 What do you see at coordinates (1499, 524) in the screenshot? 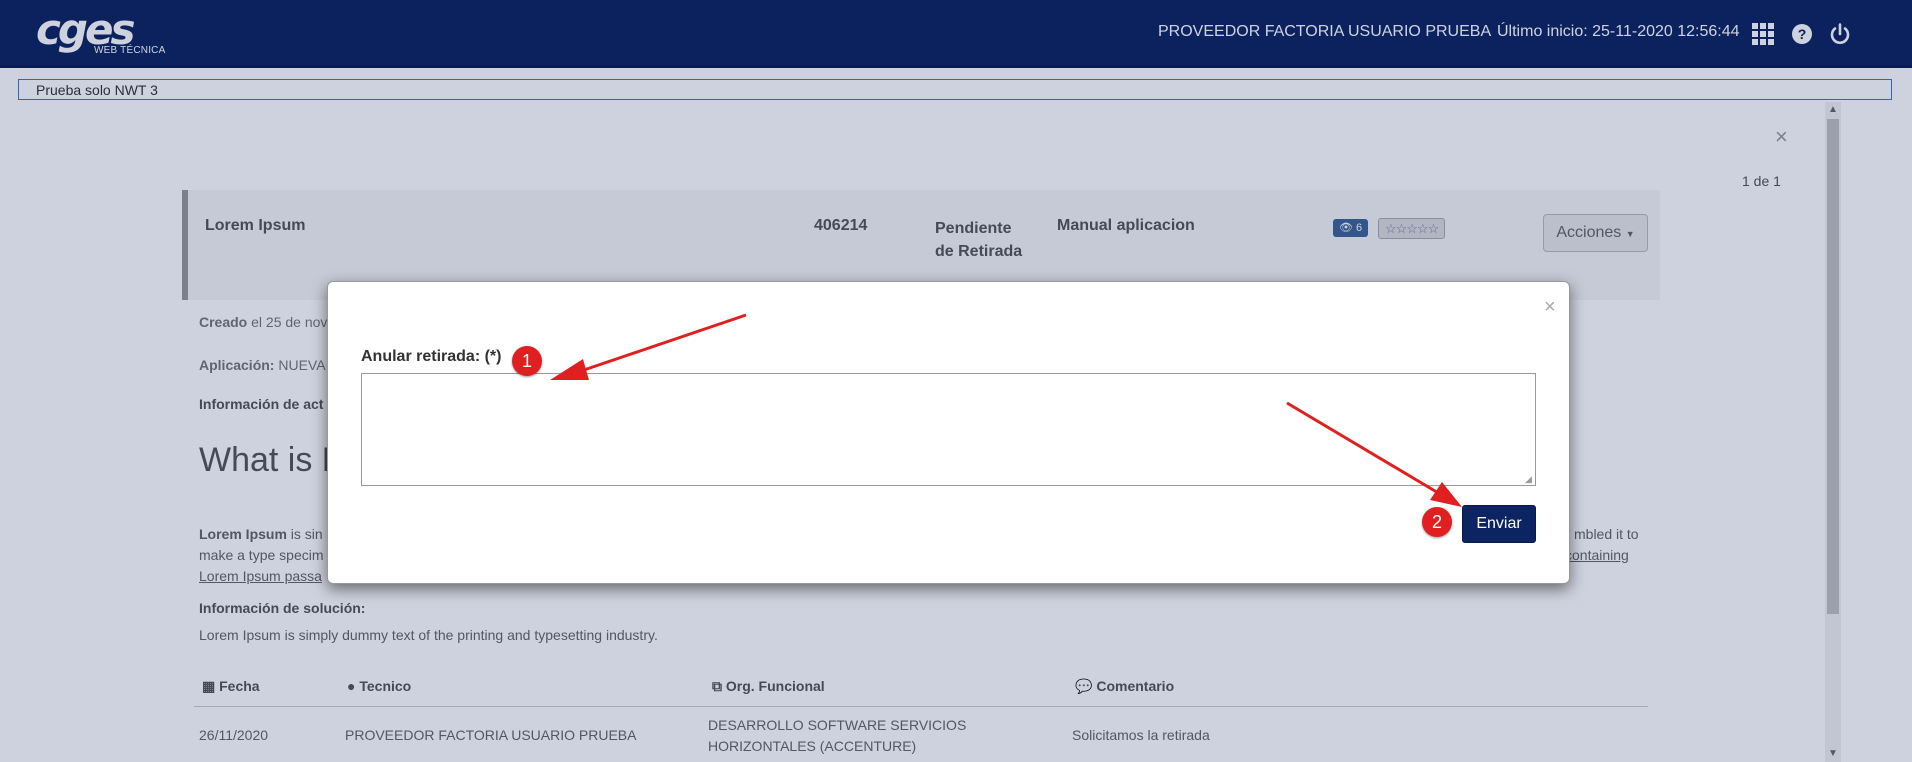
I see `enviar-button: Enviar` at bounding box center [1499, 524].